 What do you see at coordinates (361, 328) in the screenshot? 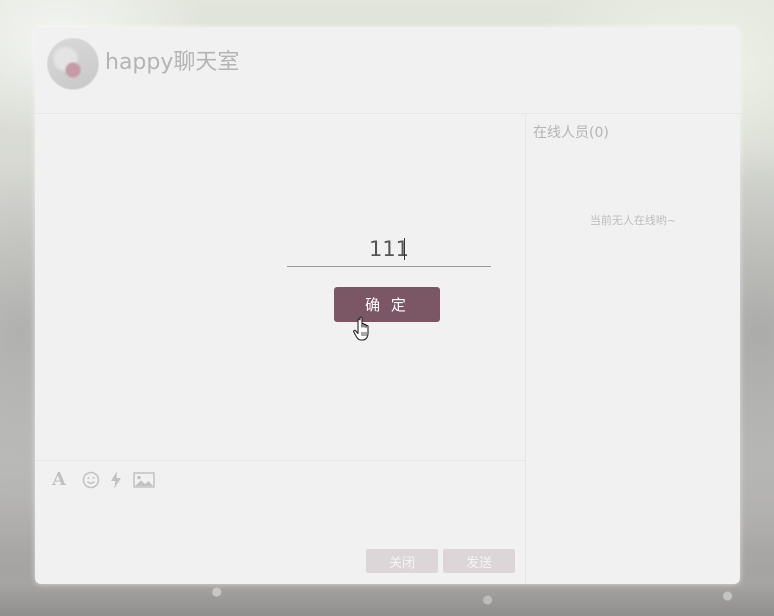
I see `hand-pointer-icon` at bounding box center [361, 328].